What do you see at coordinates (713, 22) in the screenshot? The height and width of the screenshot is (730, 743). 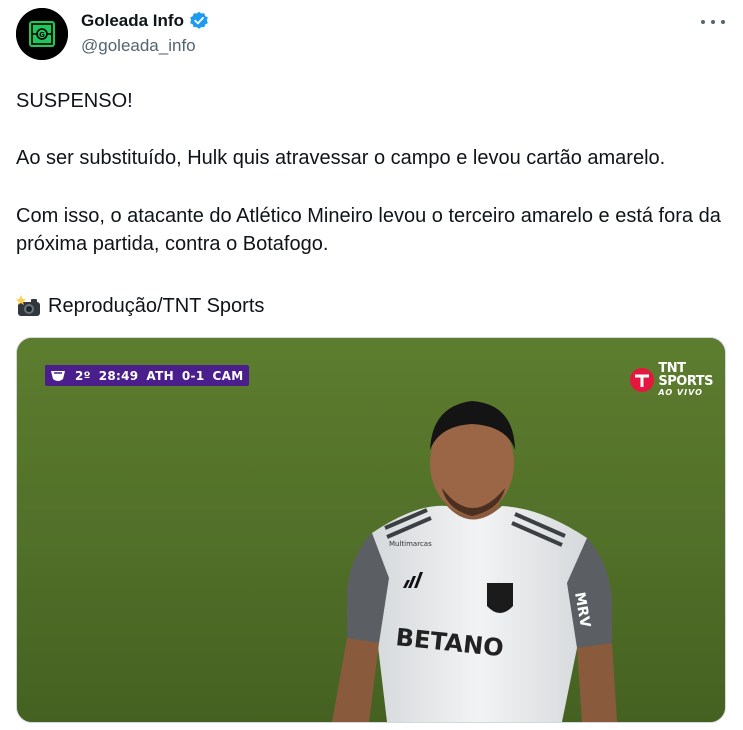 I see `more-options-icon` at bounding box center [713, 22].